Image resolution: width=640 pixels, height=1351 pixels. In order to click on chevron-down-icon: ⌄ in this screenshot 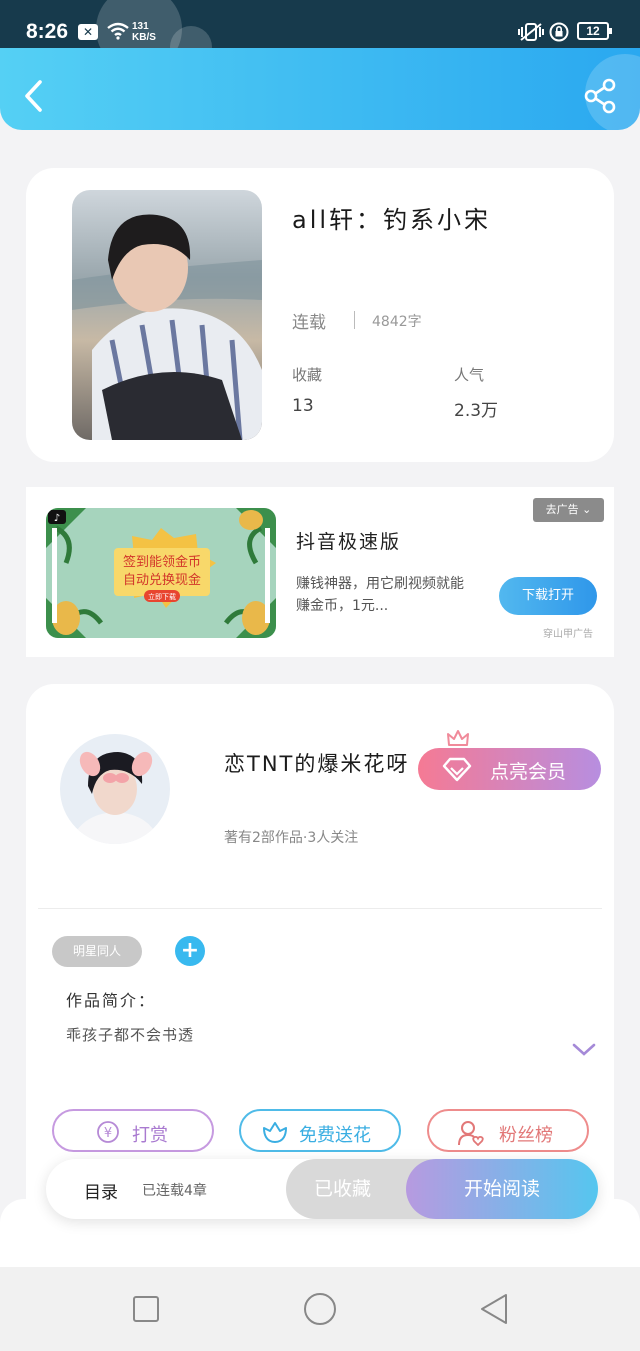, I will do `click(587, 509)`.